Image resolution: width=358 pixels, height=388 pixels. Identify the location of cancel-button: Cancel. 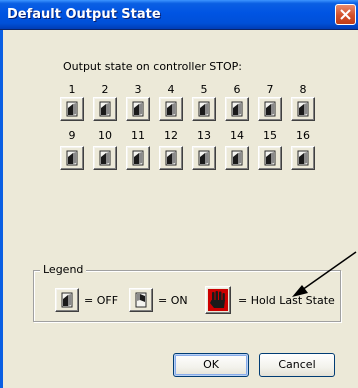
(297, 365).